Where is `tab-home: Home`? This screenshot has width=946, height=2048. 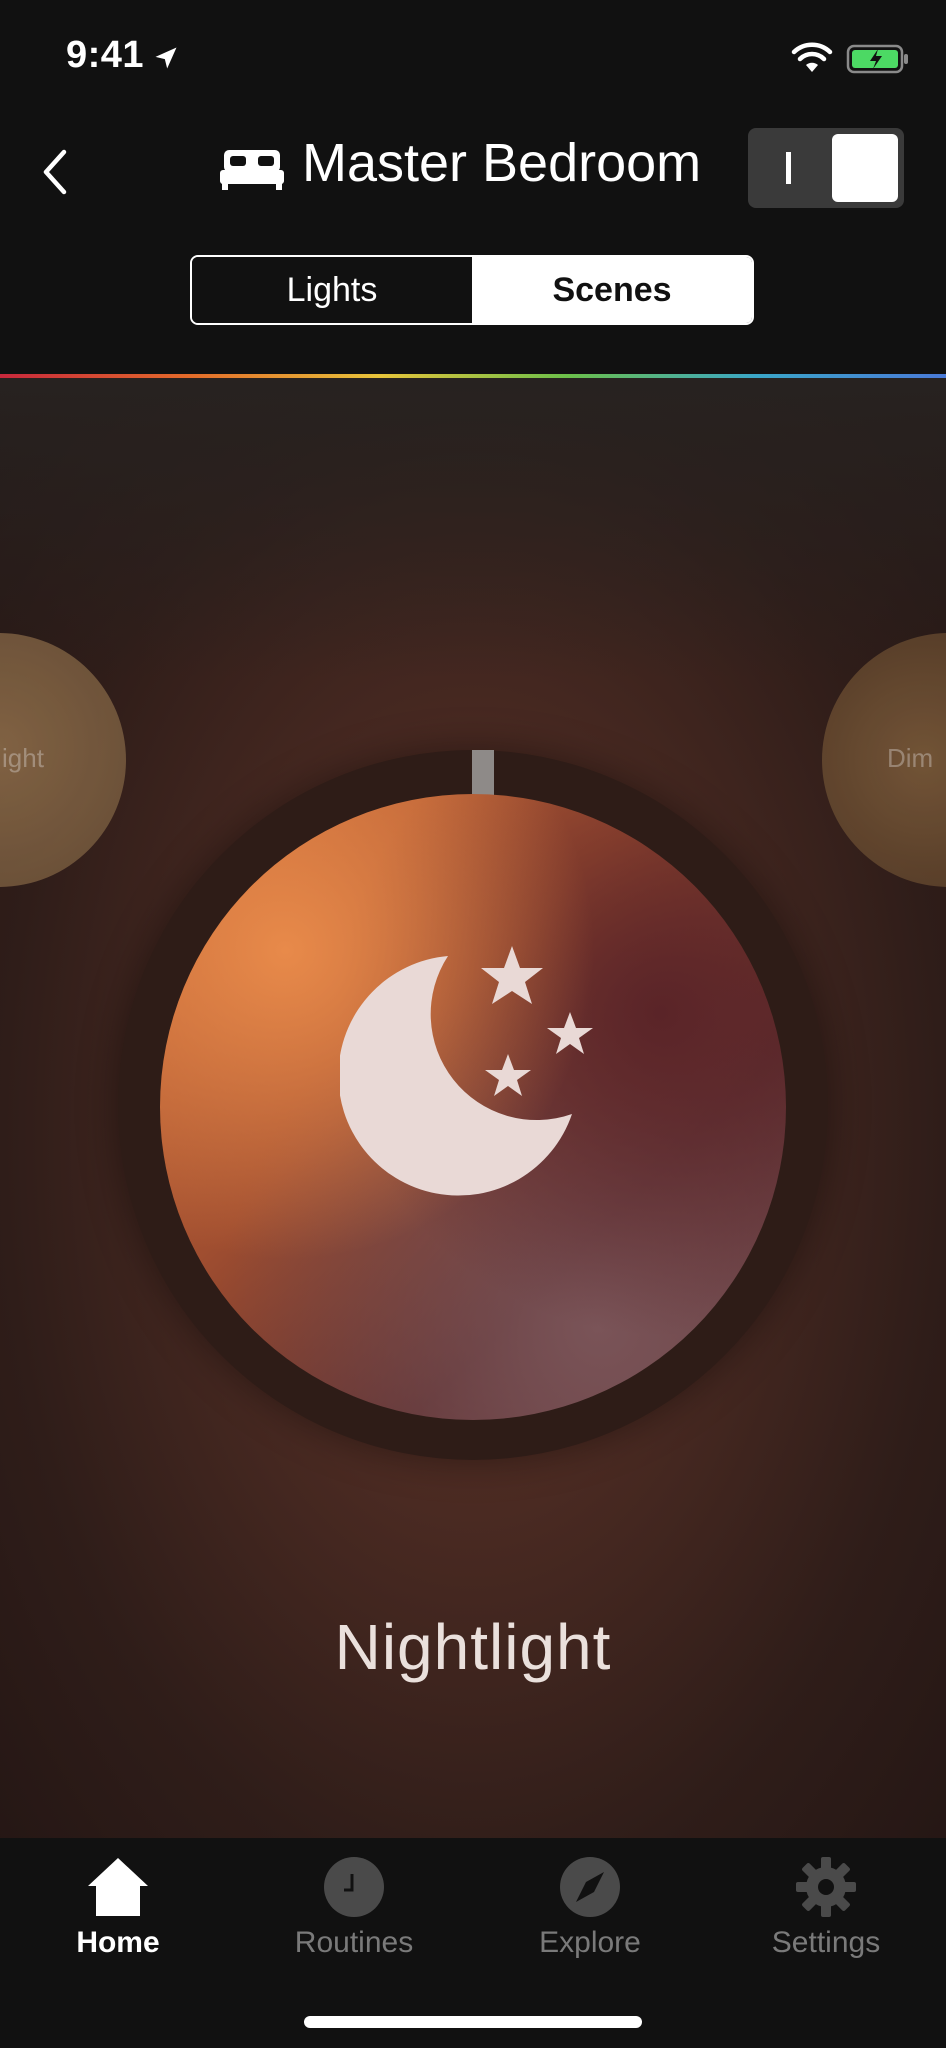
tab-home: Home is located at coordinates (118, 1916).